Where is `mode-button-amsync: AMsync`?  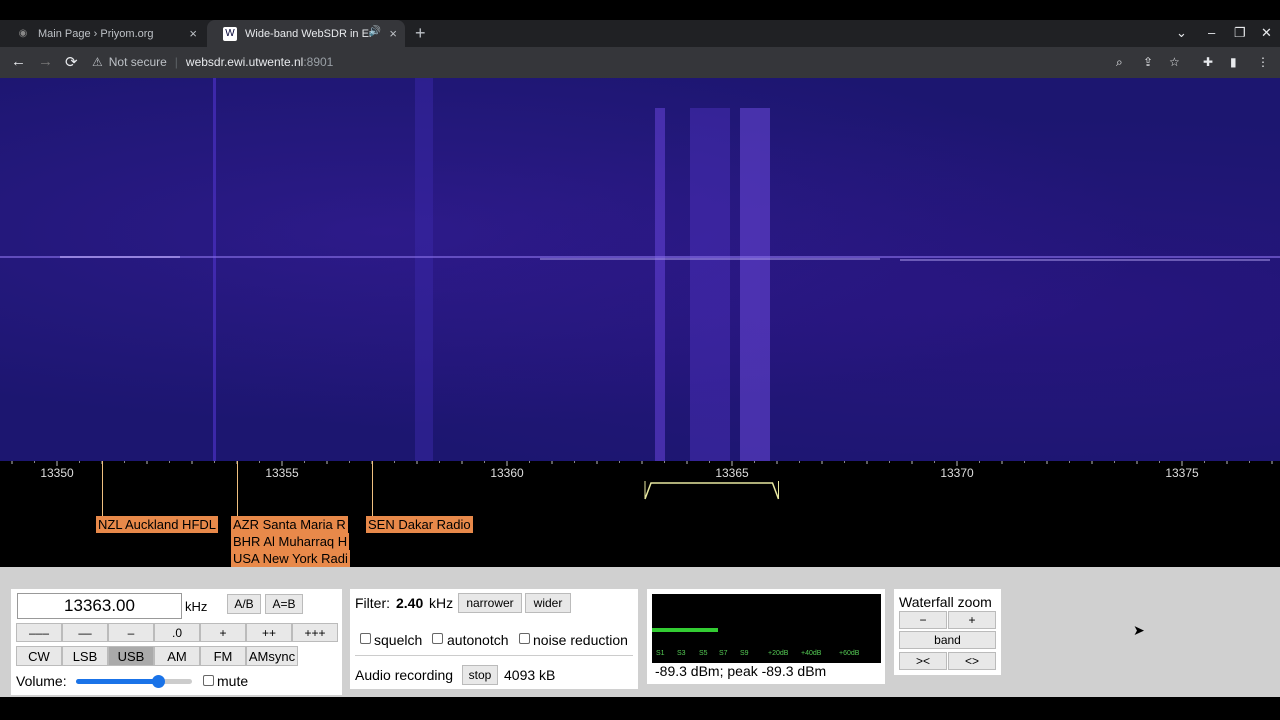
mode-button-amsync: AMsync is located at coordinates (272, 656).